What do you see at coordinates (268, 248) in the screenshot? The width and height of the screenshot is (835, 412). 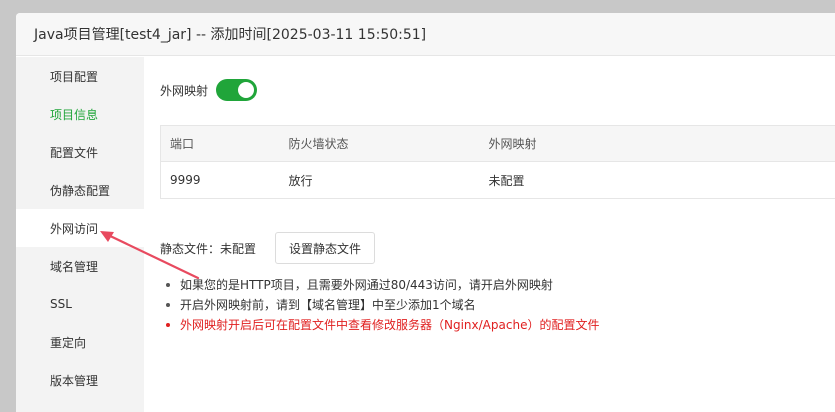 I see `static-file-row: 静态文件：未配置 设置静态文件` at bounding box center [268, 248].